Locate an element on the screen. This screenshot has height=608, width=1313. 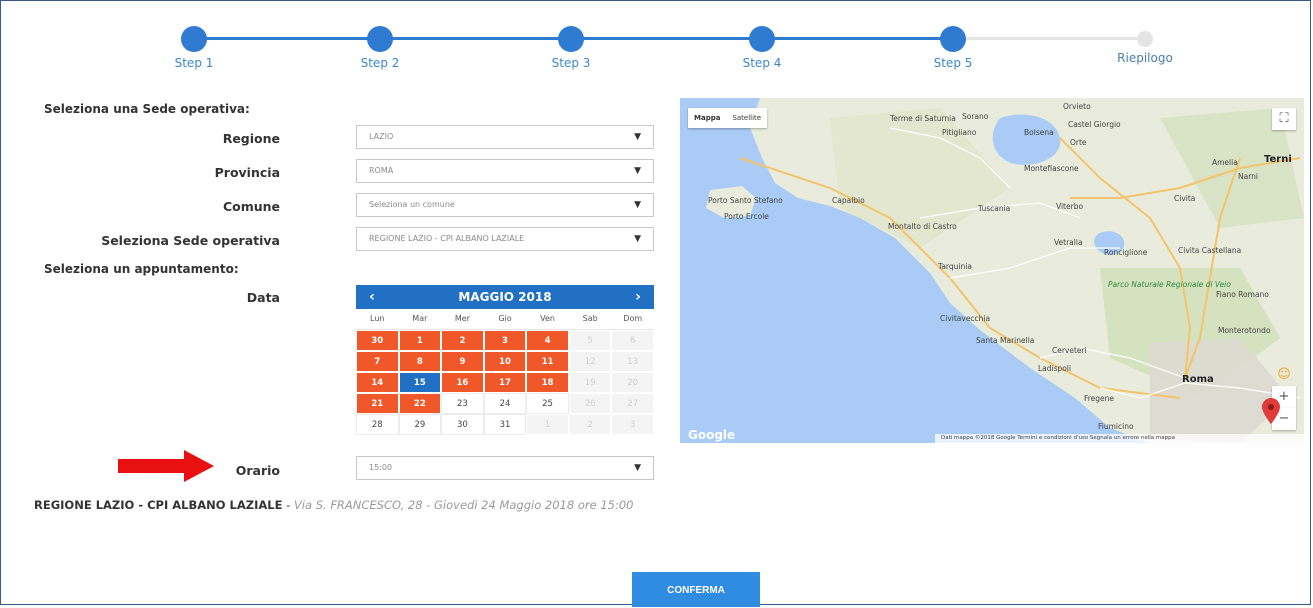
sede-operativa-select: REGIONE LAZIO - CPI ALBANO LAZIALE ▼ is located at coordinates (505, 239).